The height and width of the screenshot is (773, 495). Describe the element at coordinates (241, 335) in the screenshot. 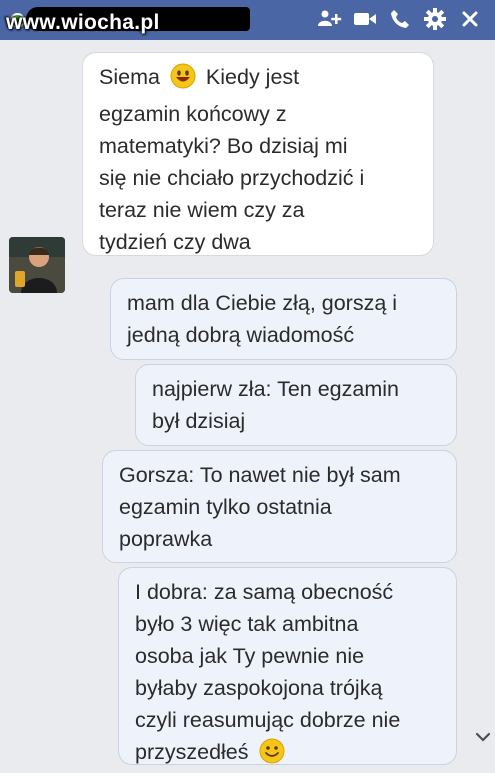

I see `message-text-line: jedną dobrą wiadomość` at that location.